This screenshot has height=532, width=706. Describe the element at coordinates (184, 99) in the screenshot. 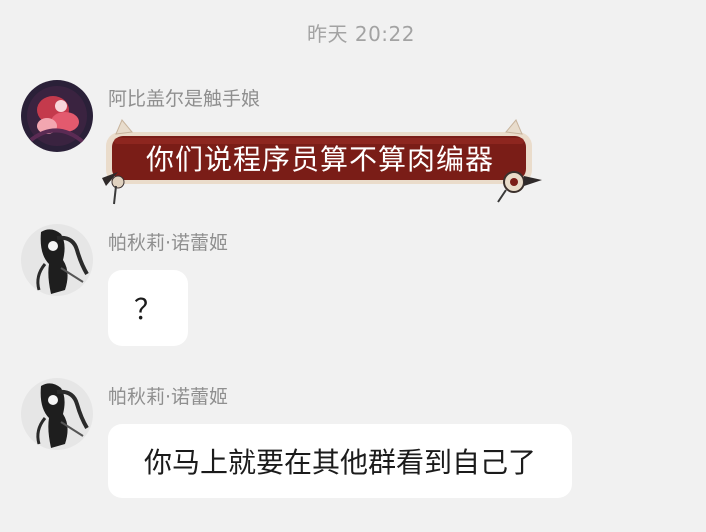

I see `sender-name: 阿比盖尔是触手娘` at that location.